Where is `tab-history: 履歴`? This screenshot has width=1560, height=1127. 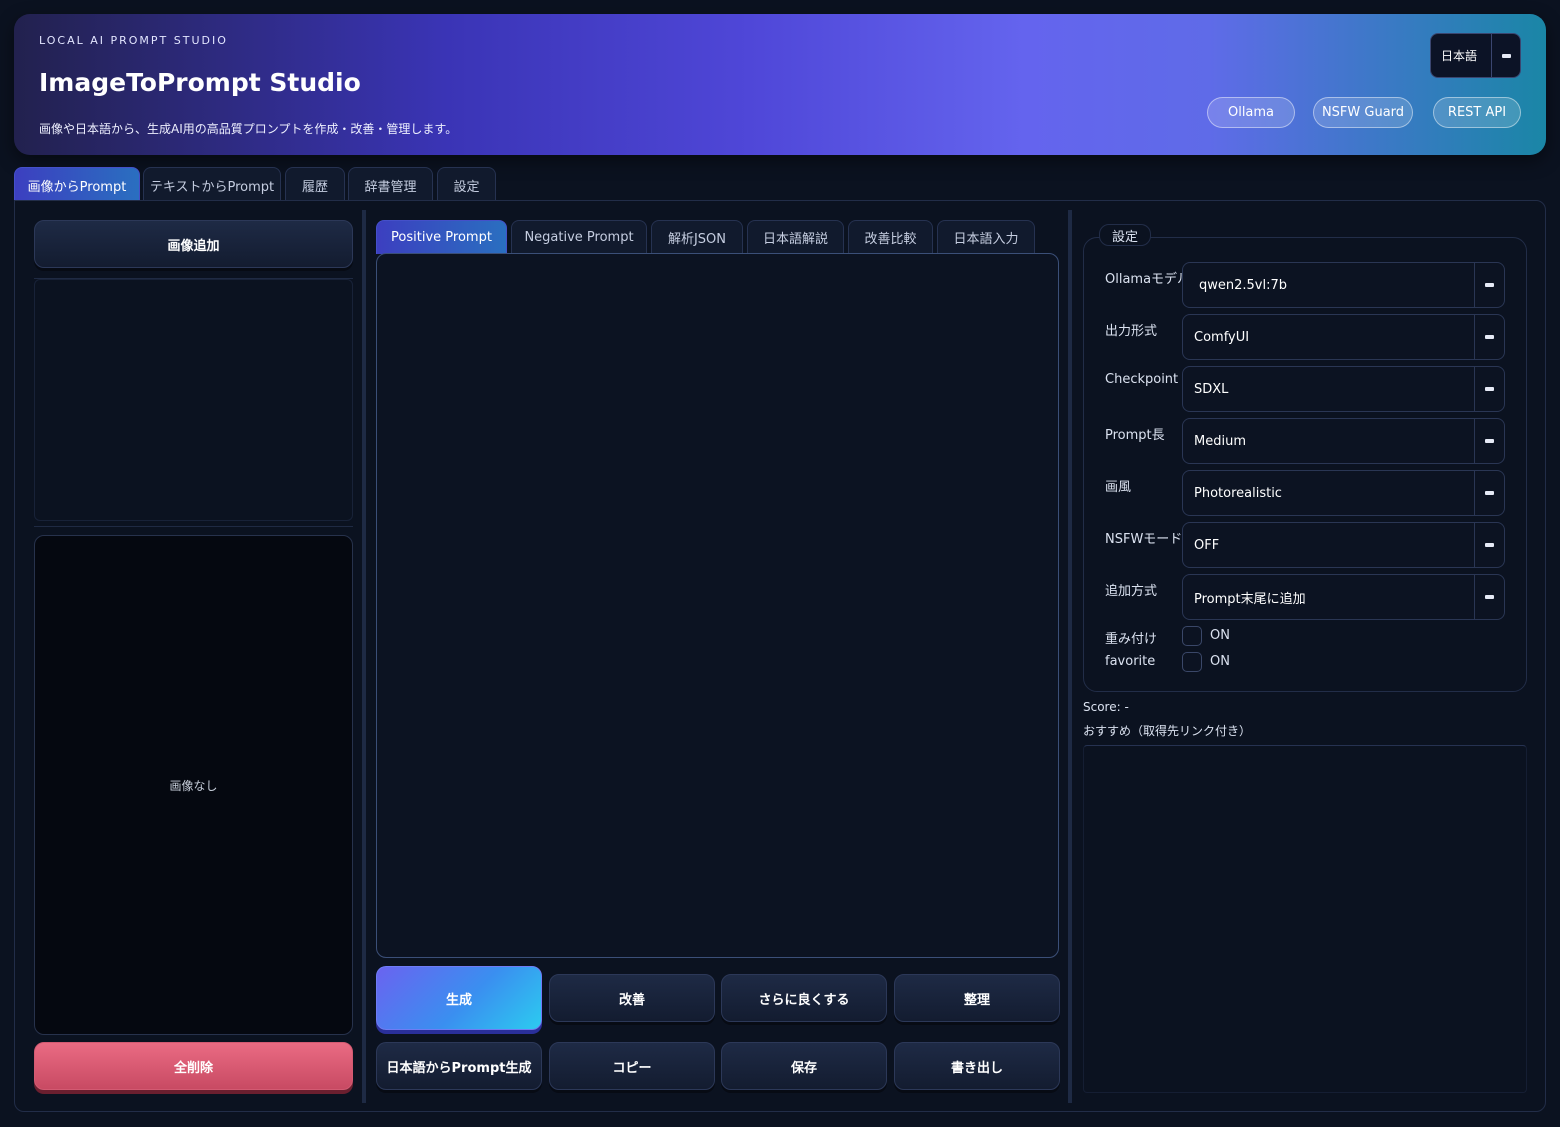
tab-history: 履歴 is located at coordinates (315, 184).